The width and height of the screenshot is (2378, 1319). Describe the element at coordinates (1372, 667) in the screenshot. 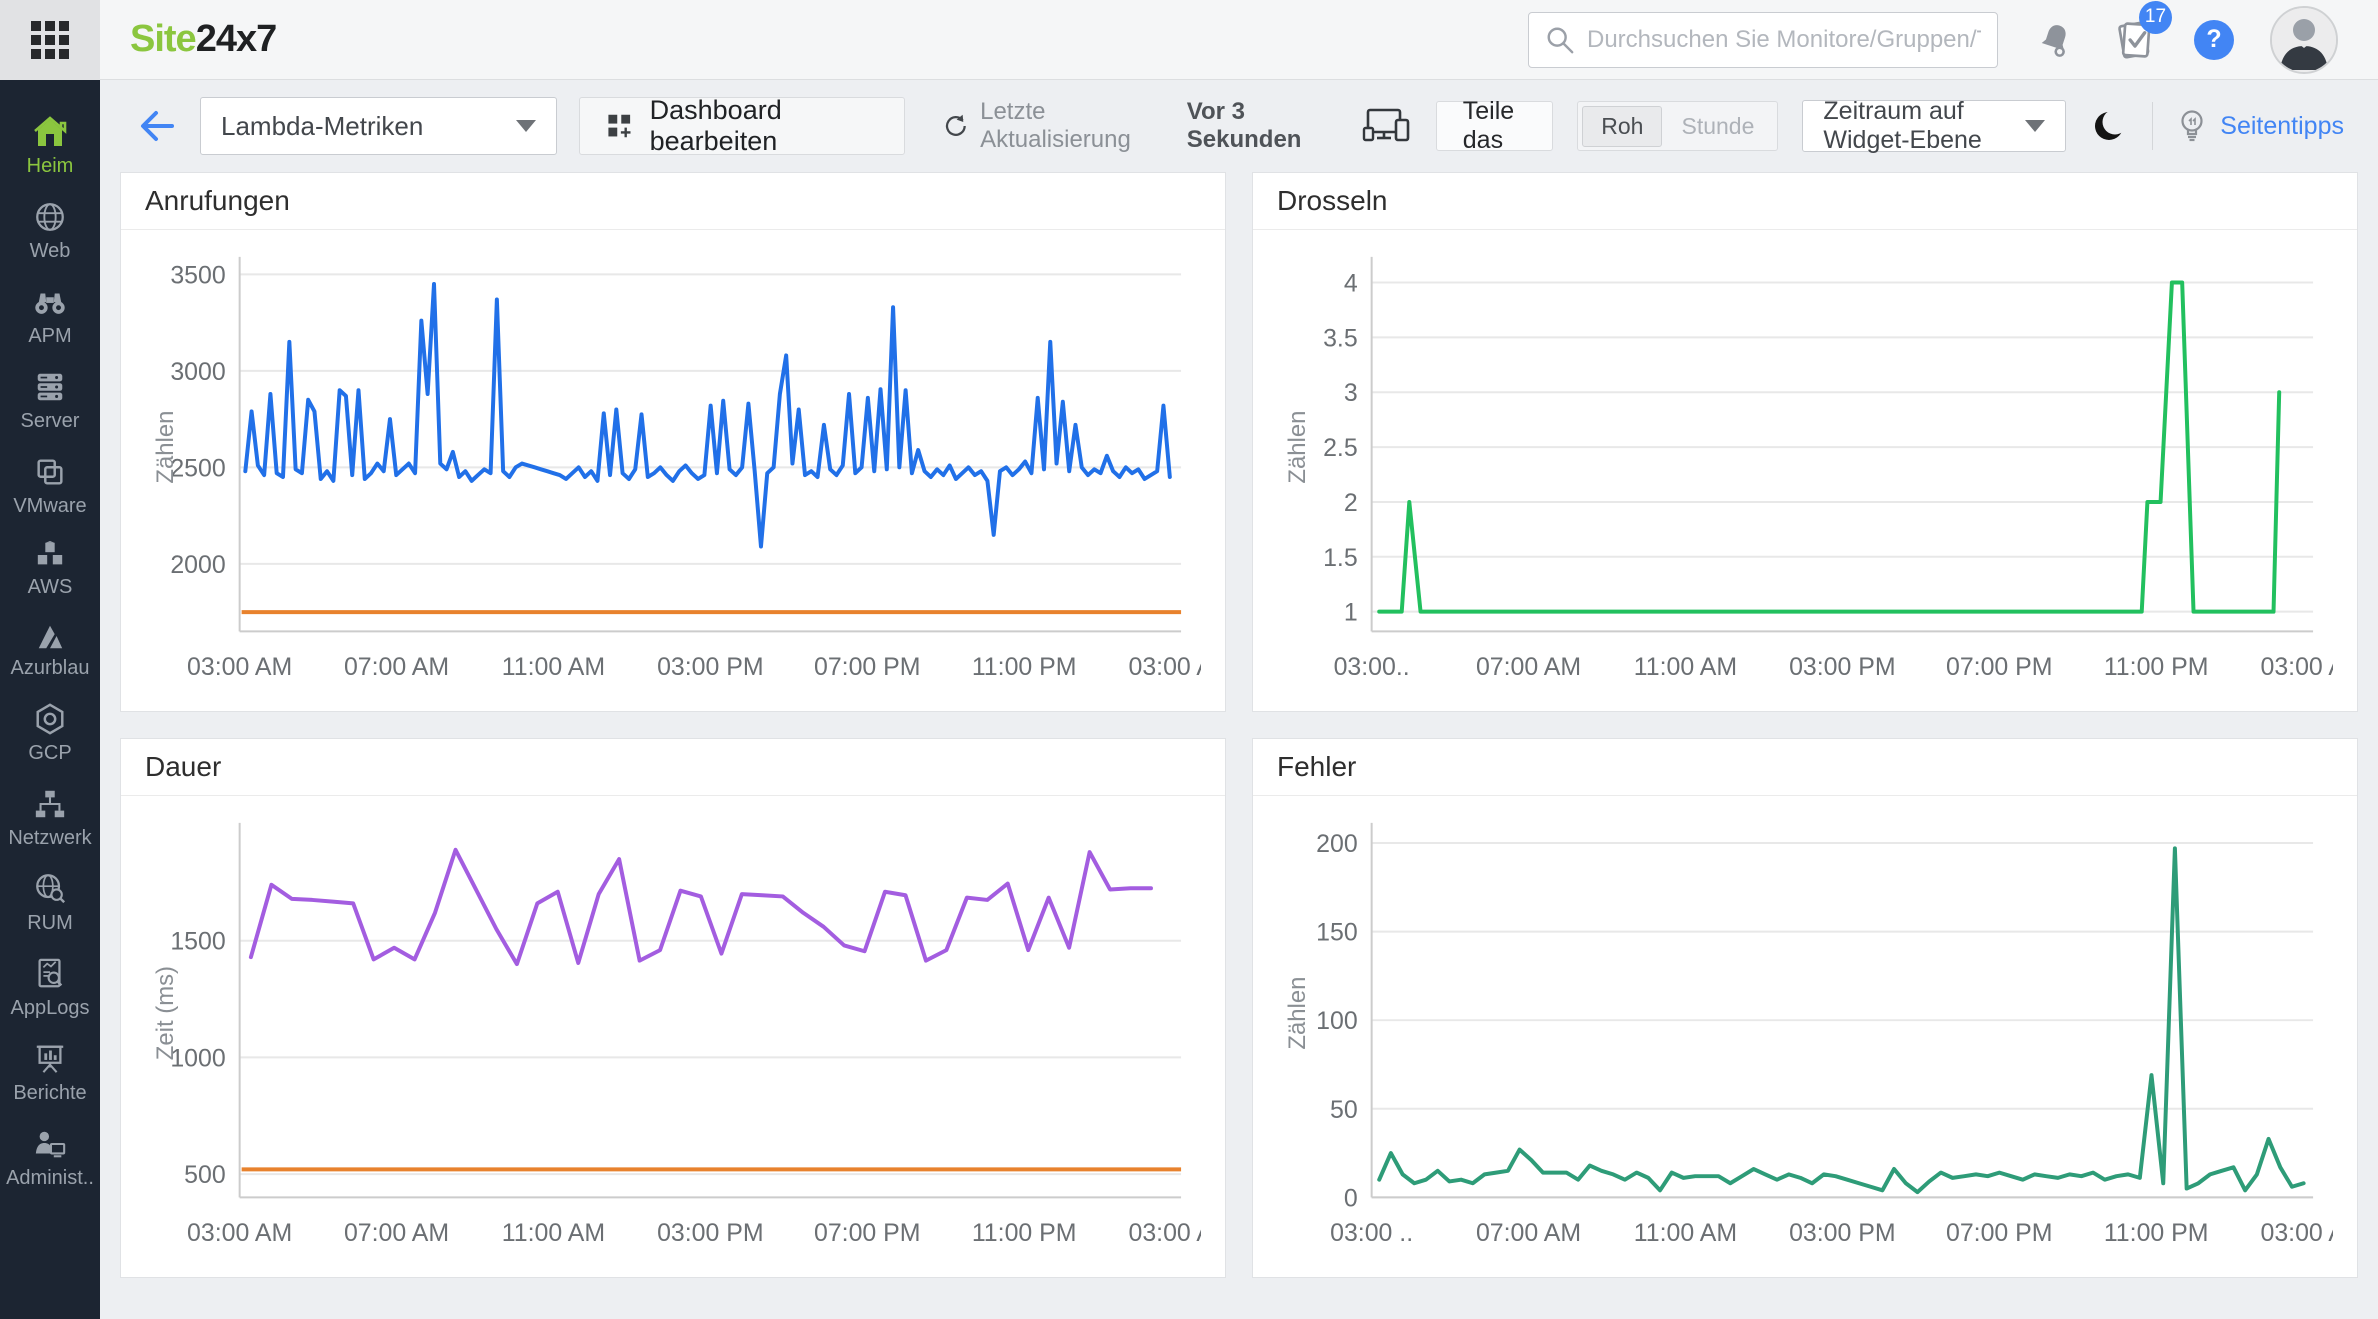

I see `svg-text: 03:00..` at that location.